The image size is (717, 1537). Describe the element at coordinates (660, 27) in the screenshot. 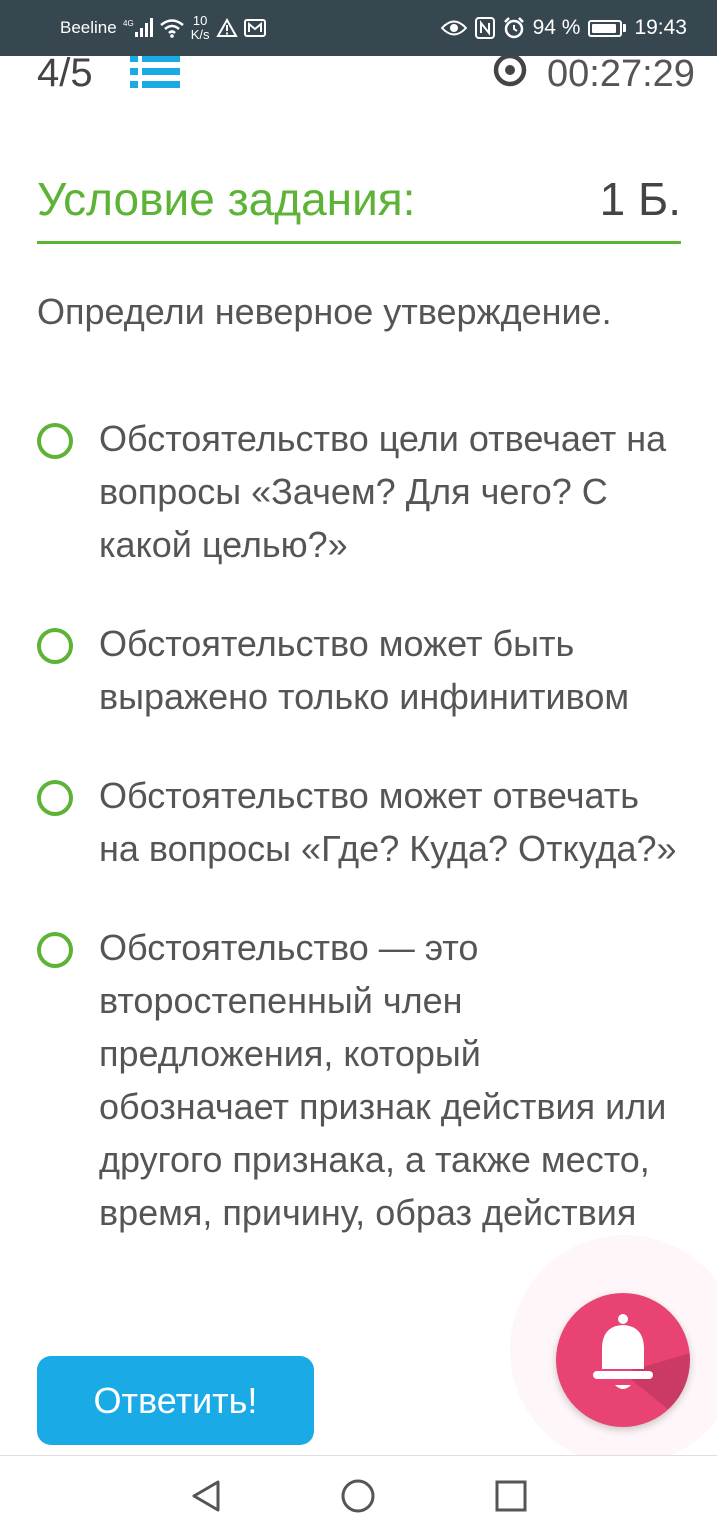

I see `clock: 19:43` at that location.